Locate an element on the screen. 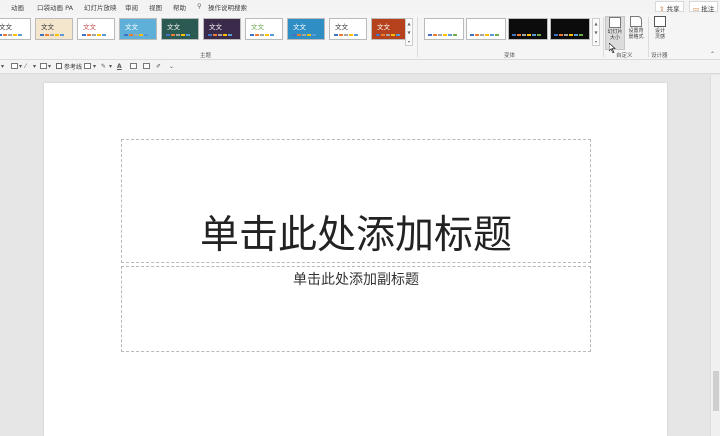  design-ideas-label: 设计灵感 is located at coordinates (659, 34).